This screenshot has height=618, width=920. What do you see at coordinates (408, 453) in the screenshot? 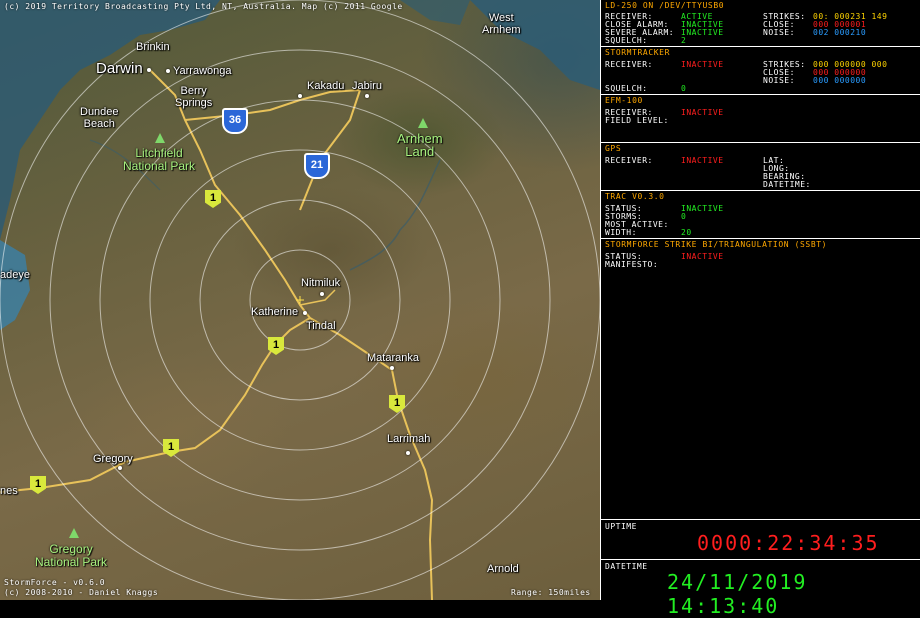
I see `place-dot-larrimah` at bounding box center [408, 453].